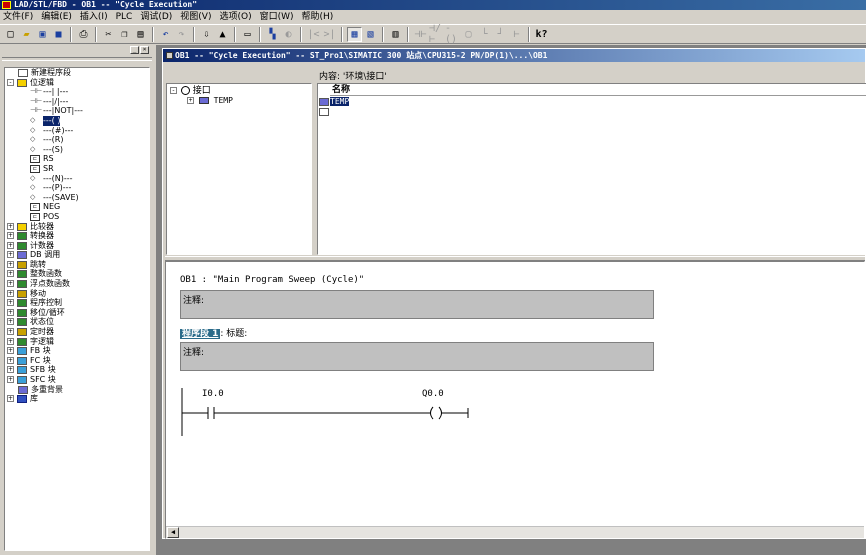 This screenshot has height=555, width=866. Describe the element at coordinates (516, 34) in the screenshot. I see `connection-icon: ⊢` at that location.